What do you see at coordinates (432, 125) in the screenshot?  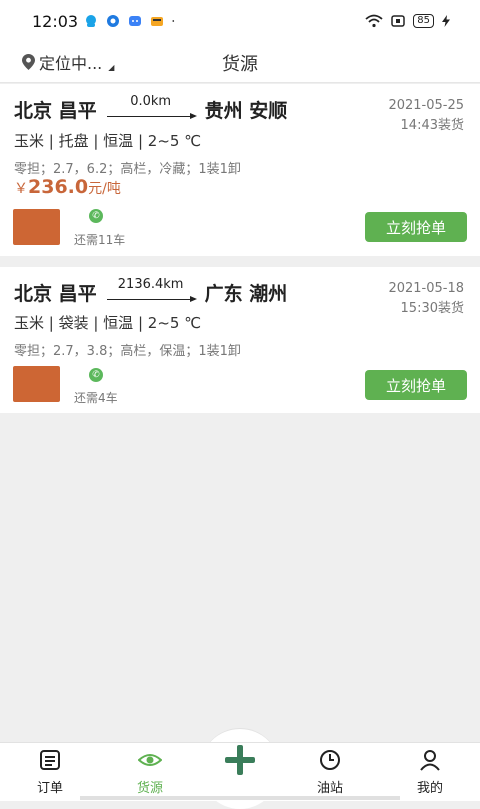 I see `load-time: 14:43装货` at bounding box center [432, 125].